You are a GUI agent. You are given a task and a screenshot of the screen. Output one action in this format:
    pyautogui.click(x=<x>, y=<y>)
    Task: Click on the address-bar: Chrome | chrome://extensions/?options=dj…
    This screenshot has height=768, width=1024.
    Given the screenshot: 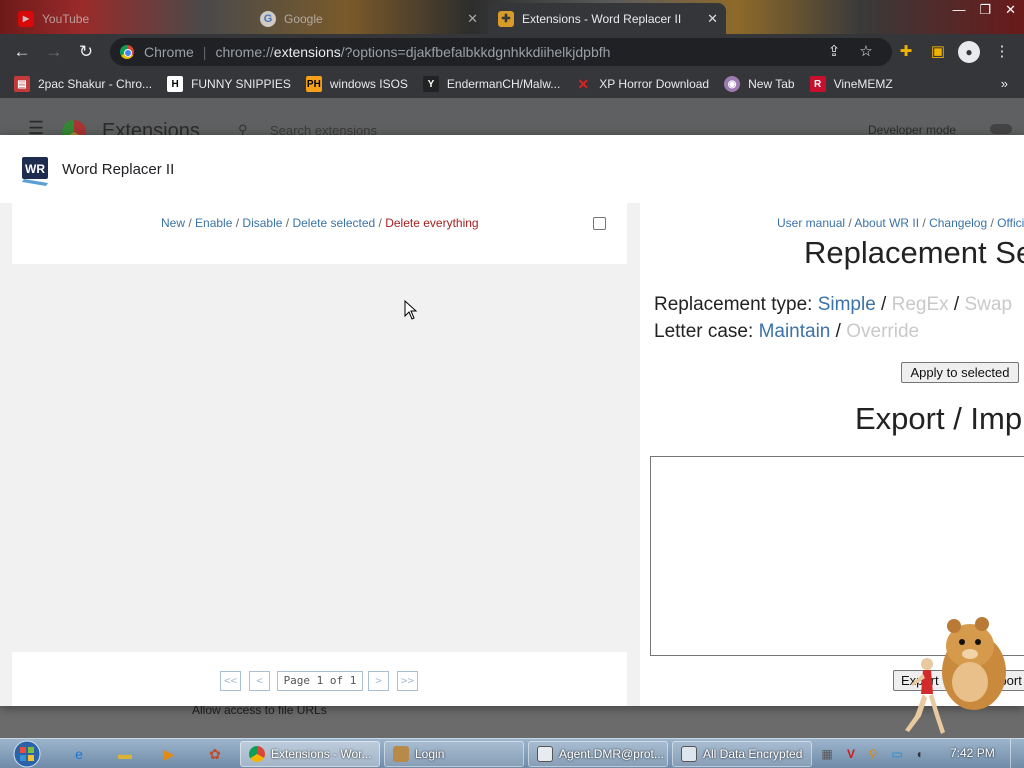 What is the action you would take?
    pyautogui.click(x=501, y=52)
    